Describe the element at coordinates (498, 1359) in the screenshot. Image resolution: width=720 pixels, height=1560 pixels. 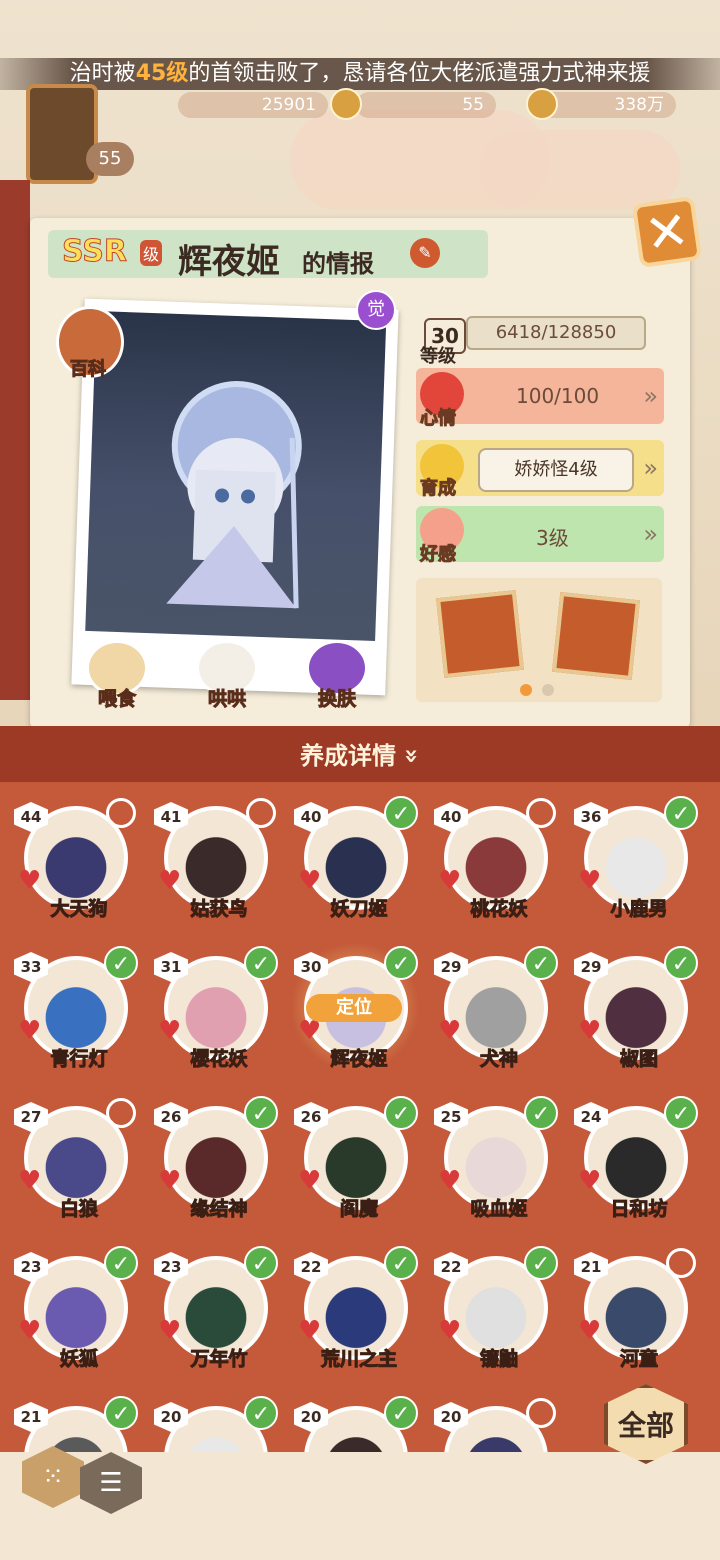
I see `card-name: 镰鼬` at that location.